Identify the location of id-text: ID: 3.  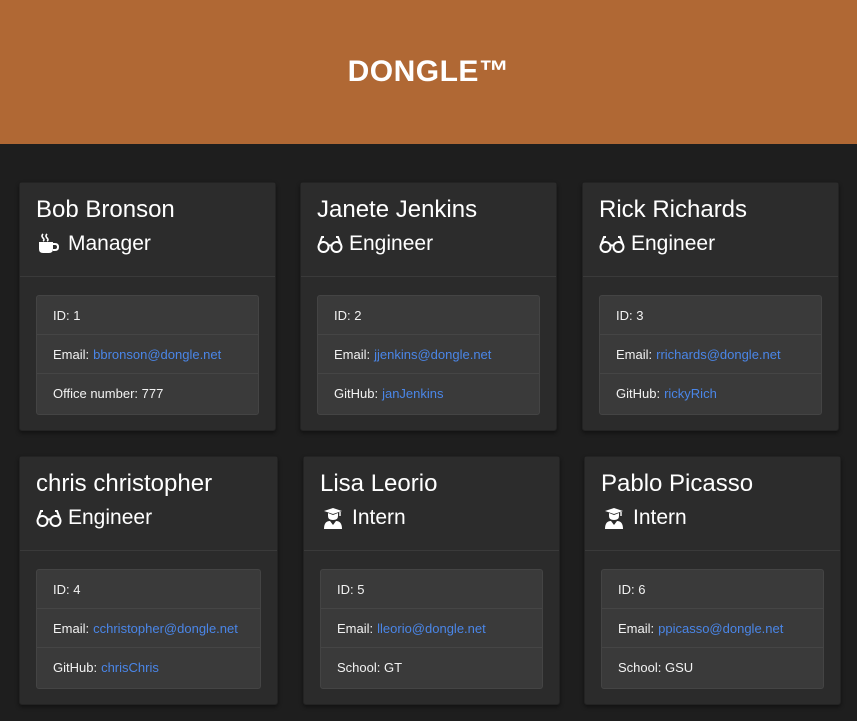
(630, 315).